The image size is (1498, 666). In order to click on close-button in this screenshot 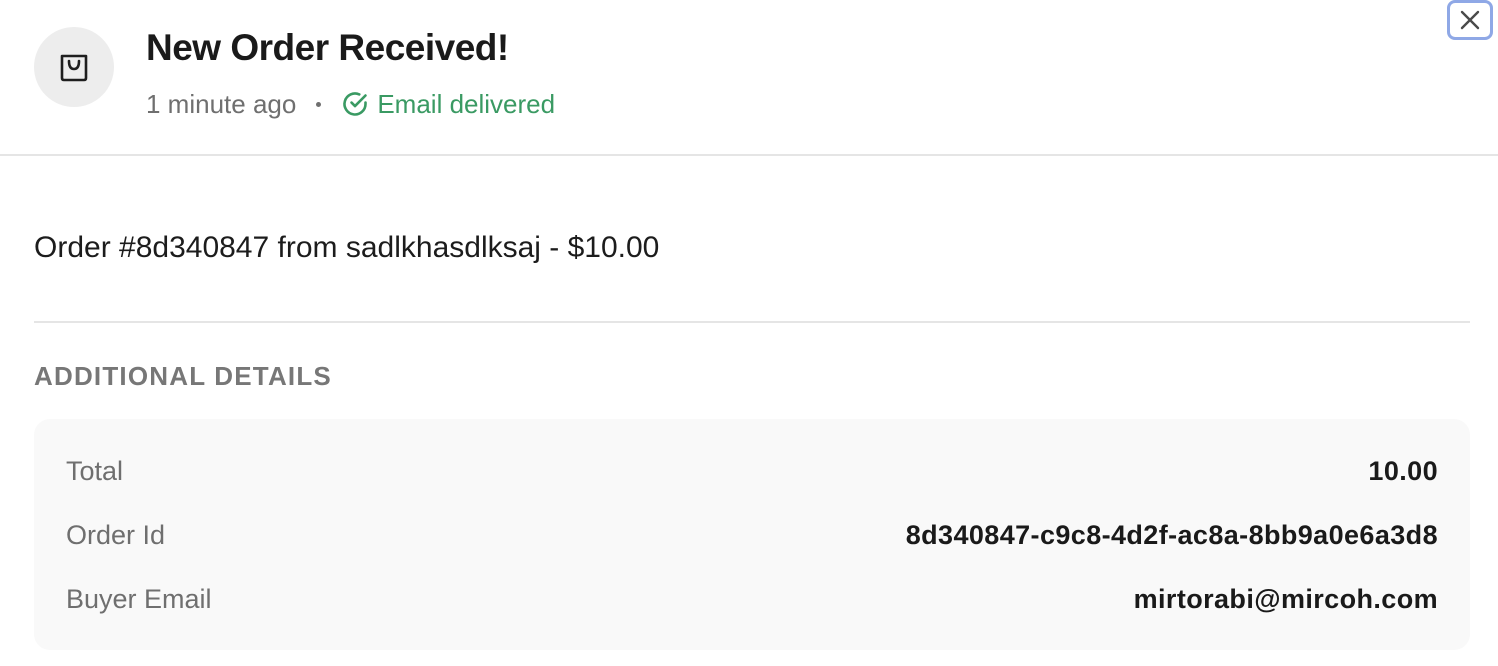, I will do `click(1470, 20)`.